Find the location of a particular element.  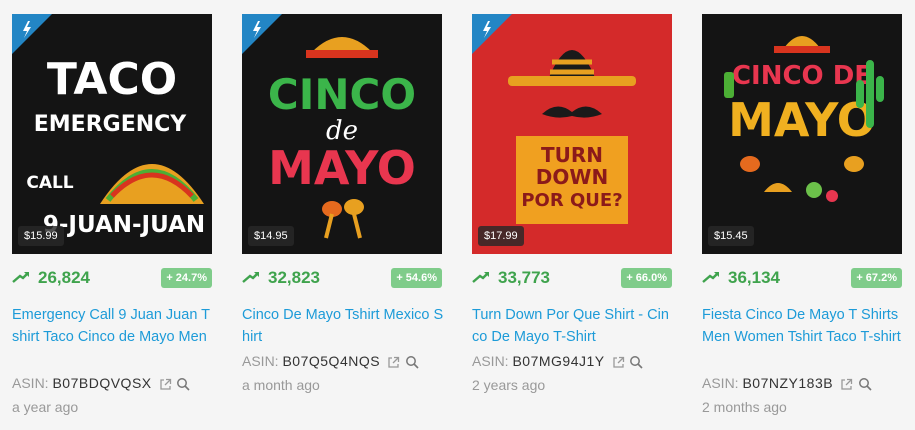

price-badge: $17.99 is located at coordinates (501, 236).